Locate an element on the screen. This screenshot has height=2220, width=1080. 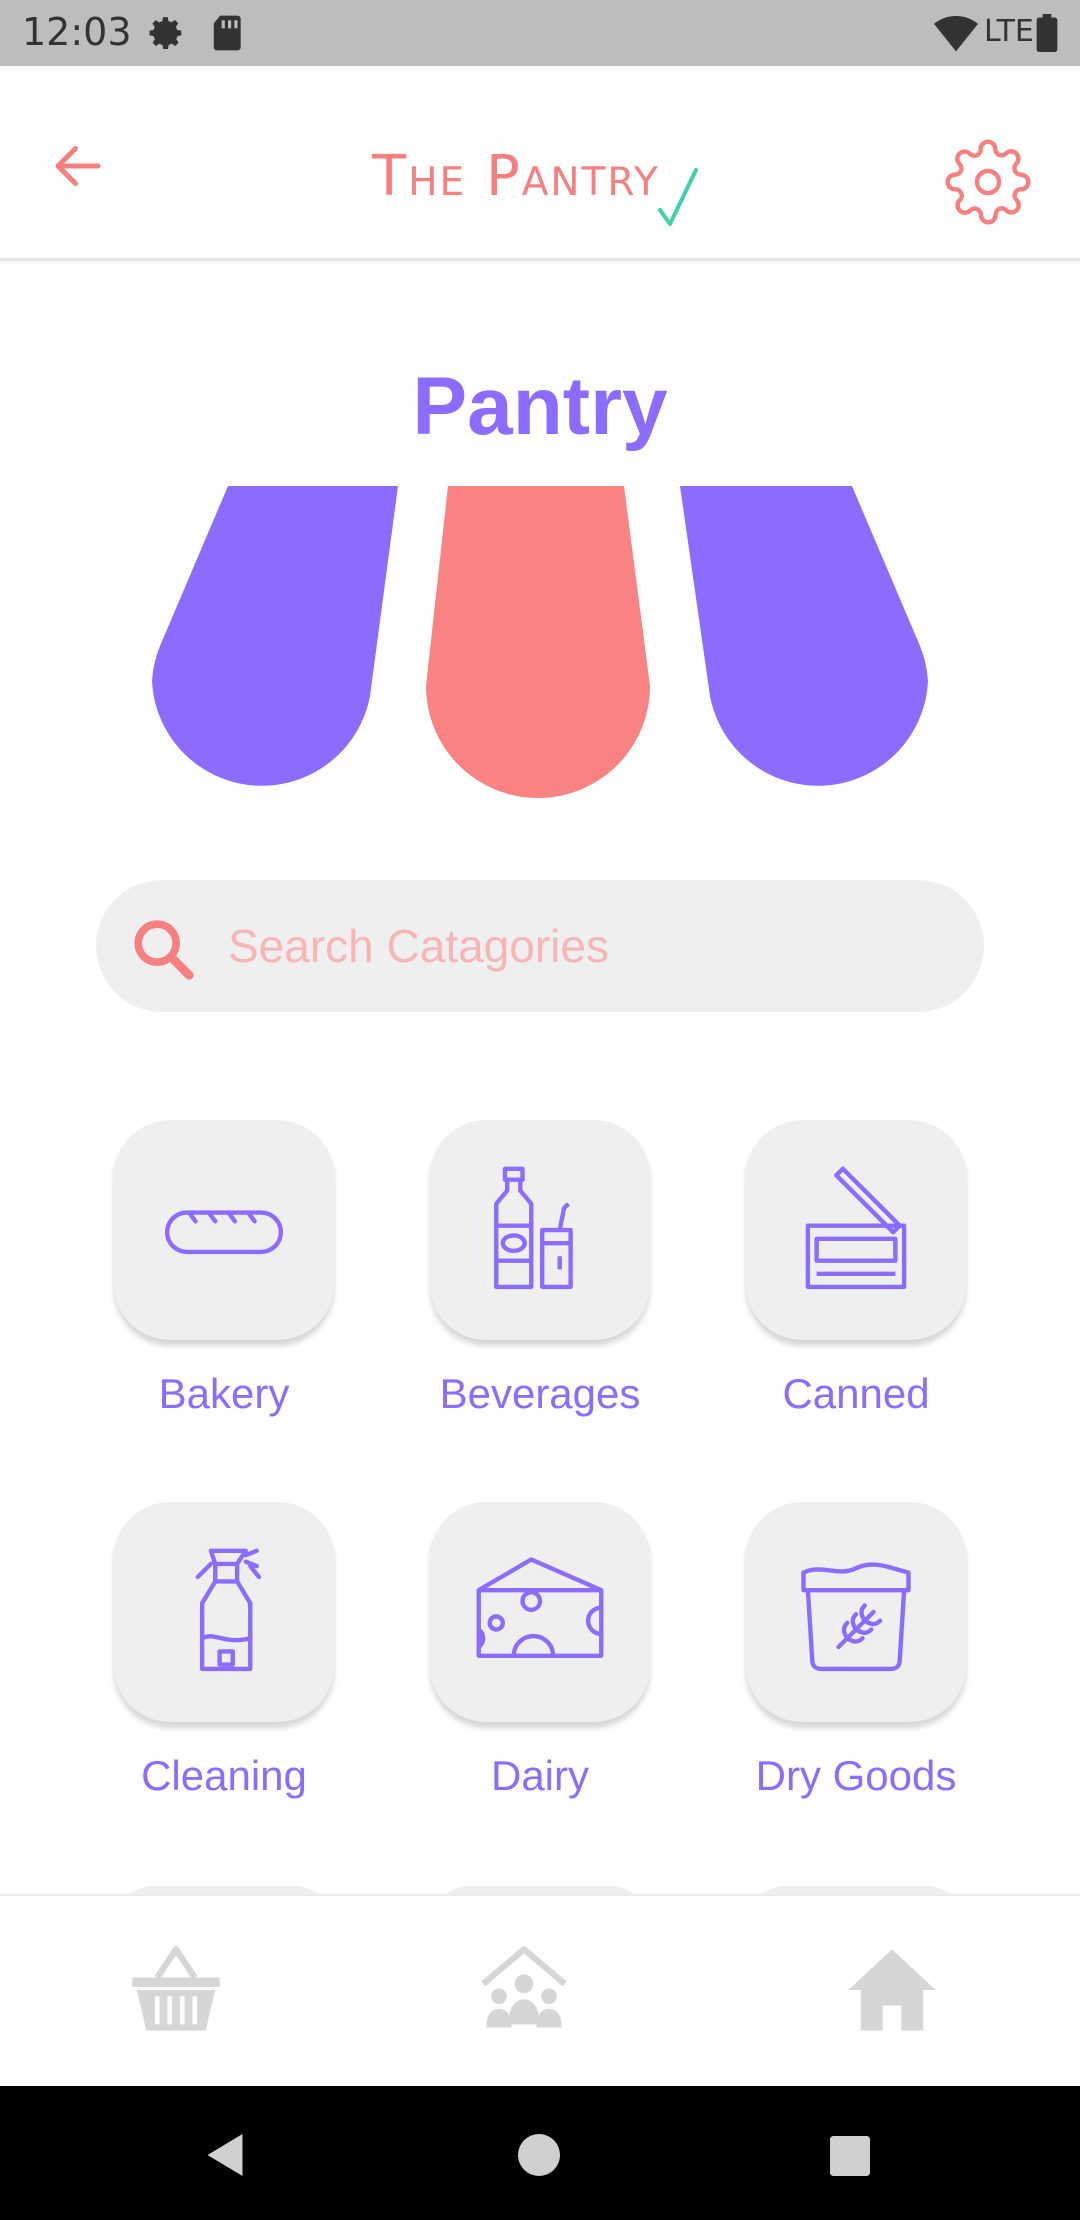
app-logo: The Pantry is located at coordinates (542, 185).